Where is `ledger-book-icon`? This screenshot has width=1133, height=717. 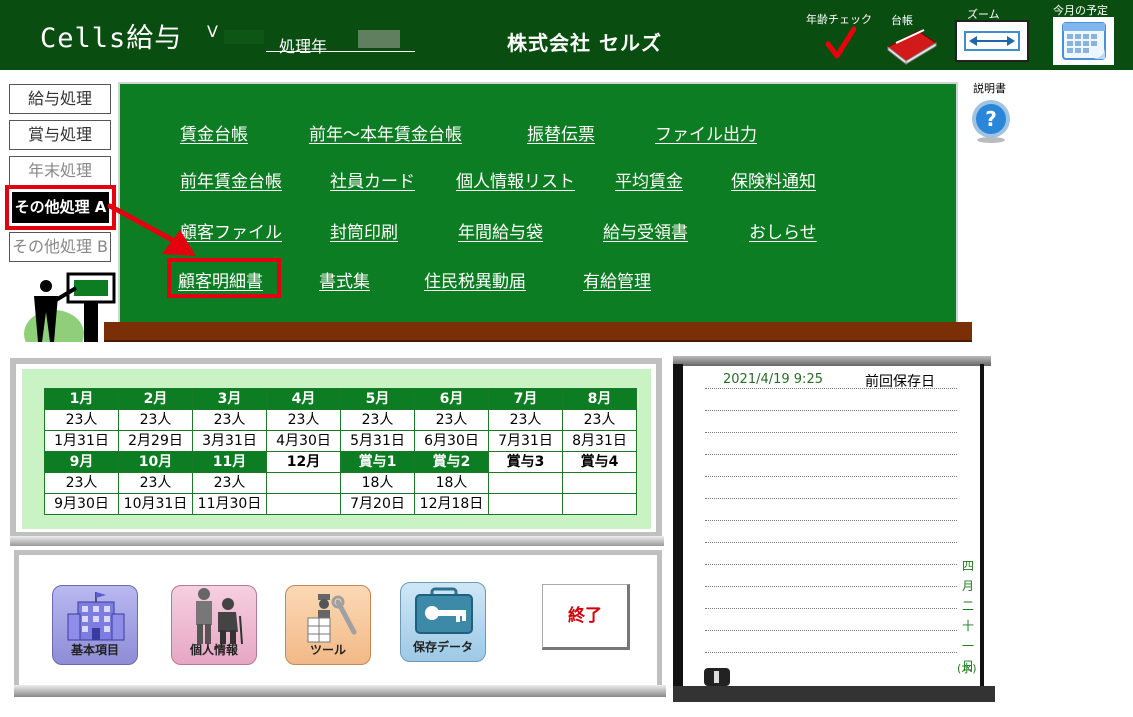
ledger-book-icon is located at coordinates (911, 46).